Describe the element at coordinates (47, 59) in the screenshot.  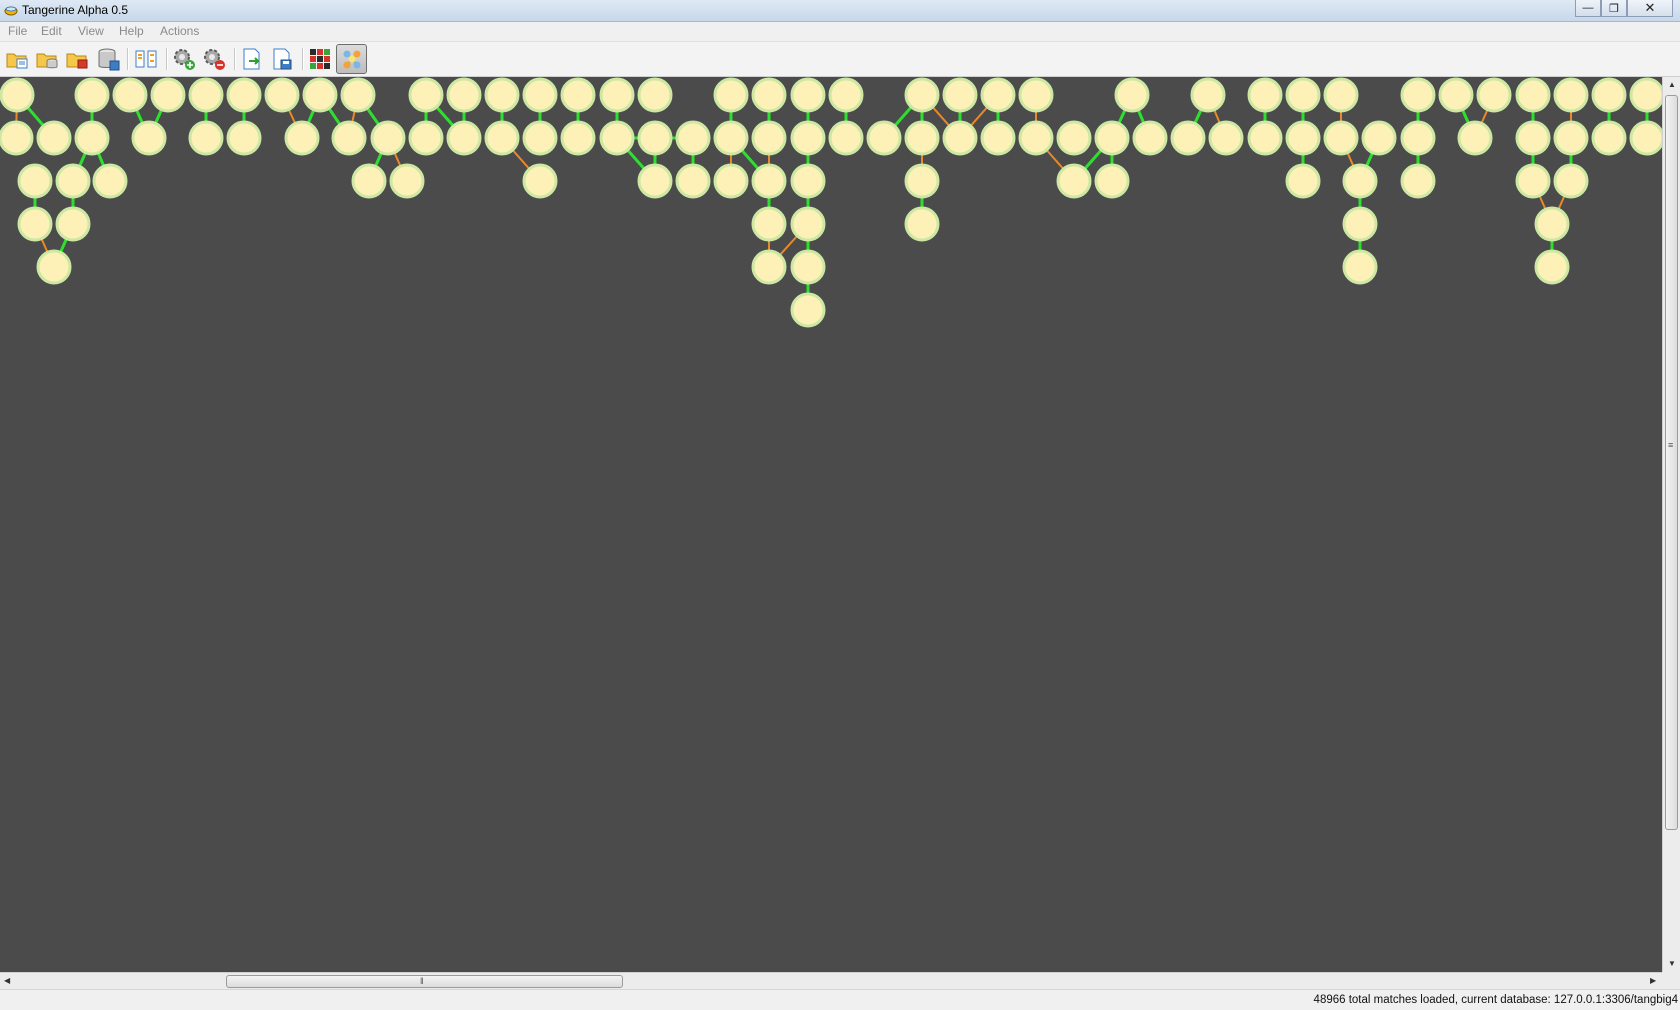
I see `open-database-folder-button` at that location.